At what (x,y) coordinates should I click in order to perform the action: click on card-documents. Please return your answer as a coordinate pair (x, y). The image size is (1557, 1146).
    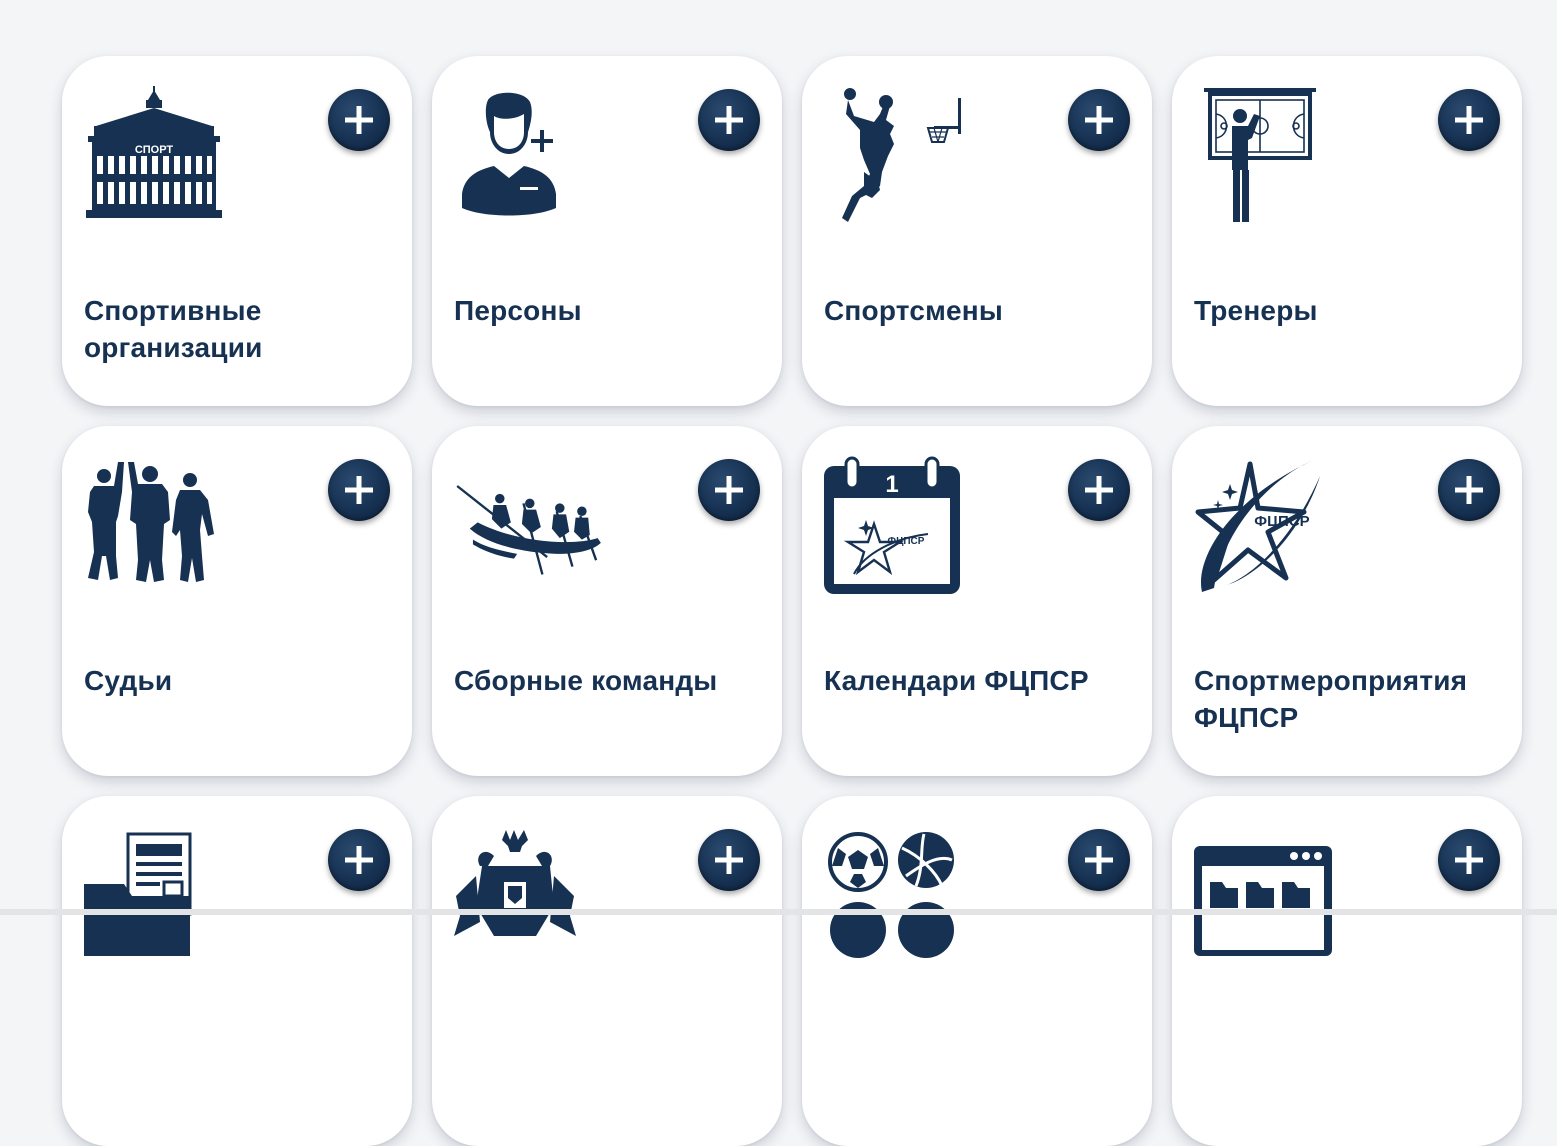
    Looking at the image, I should click on (237, 971).